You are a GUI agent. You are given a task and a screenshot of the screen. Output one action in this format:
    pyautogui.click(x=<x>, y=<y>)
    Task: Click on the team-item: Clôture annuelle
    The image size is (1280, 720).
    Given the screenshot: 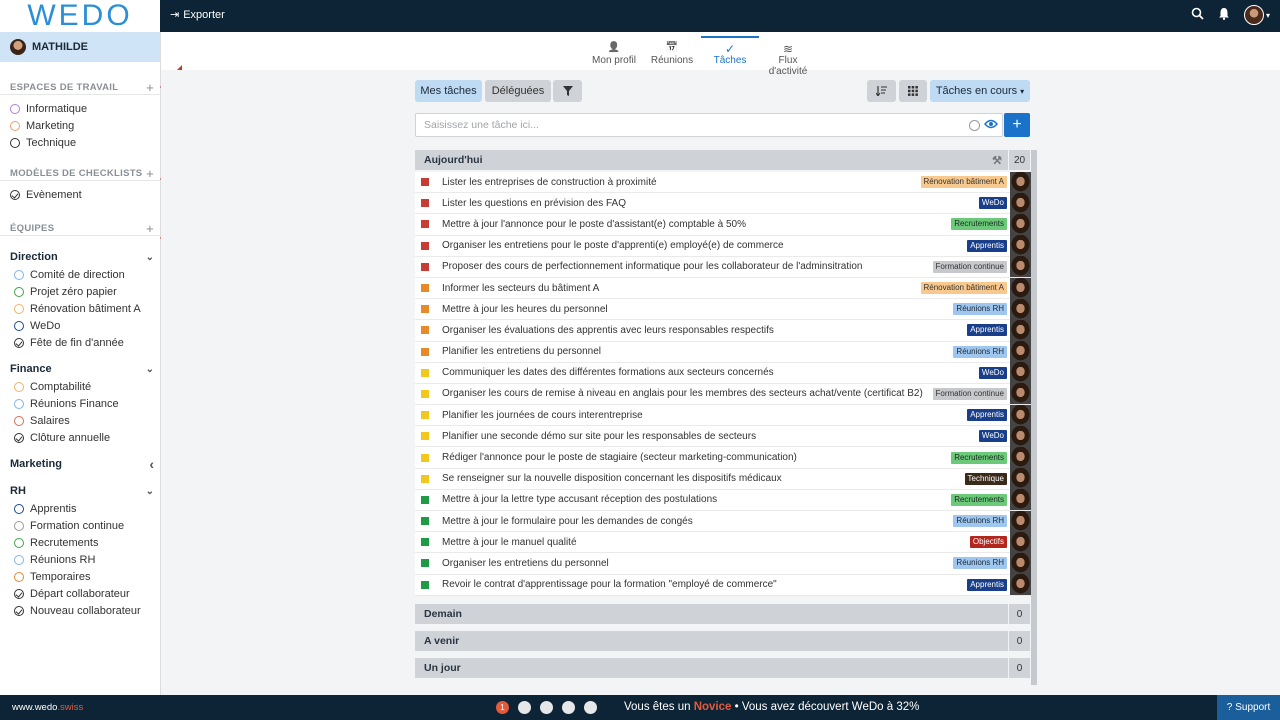 What is the action you would take?
    pyautogui.click(x=80, y=437)
    